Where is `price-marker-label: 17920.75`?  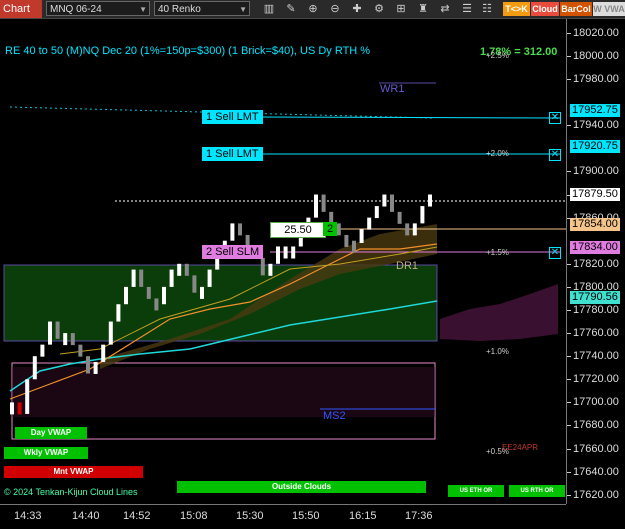 price-marker-label: 17920.75 is located at coordinates (595, 147).